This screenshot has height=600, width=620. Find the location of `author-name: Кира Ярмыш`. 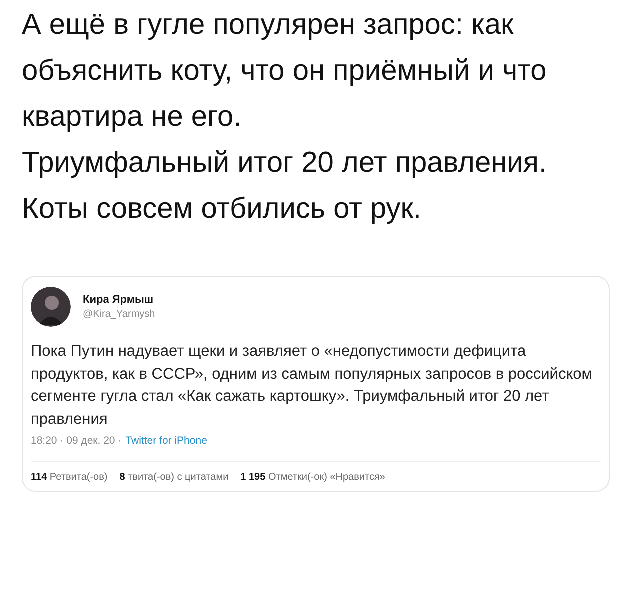

author-name: Кира Ярмыш is located at coordinates (119, 300).